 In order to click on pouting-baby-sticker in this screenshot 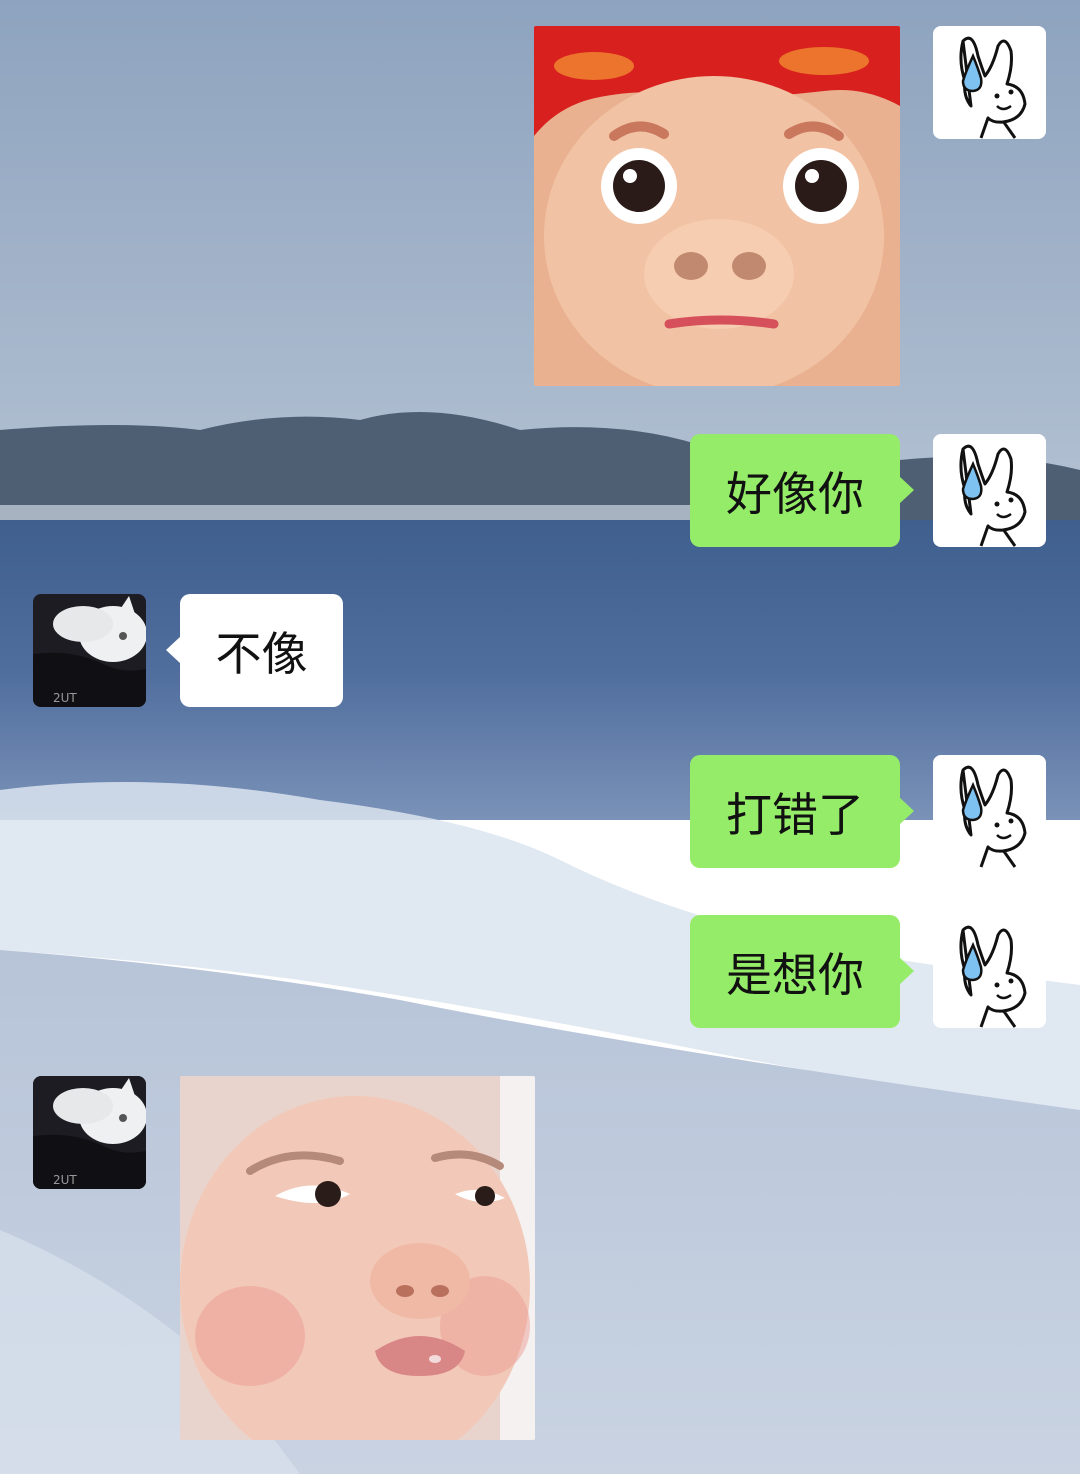, I will do `click(357, 1258)`.